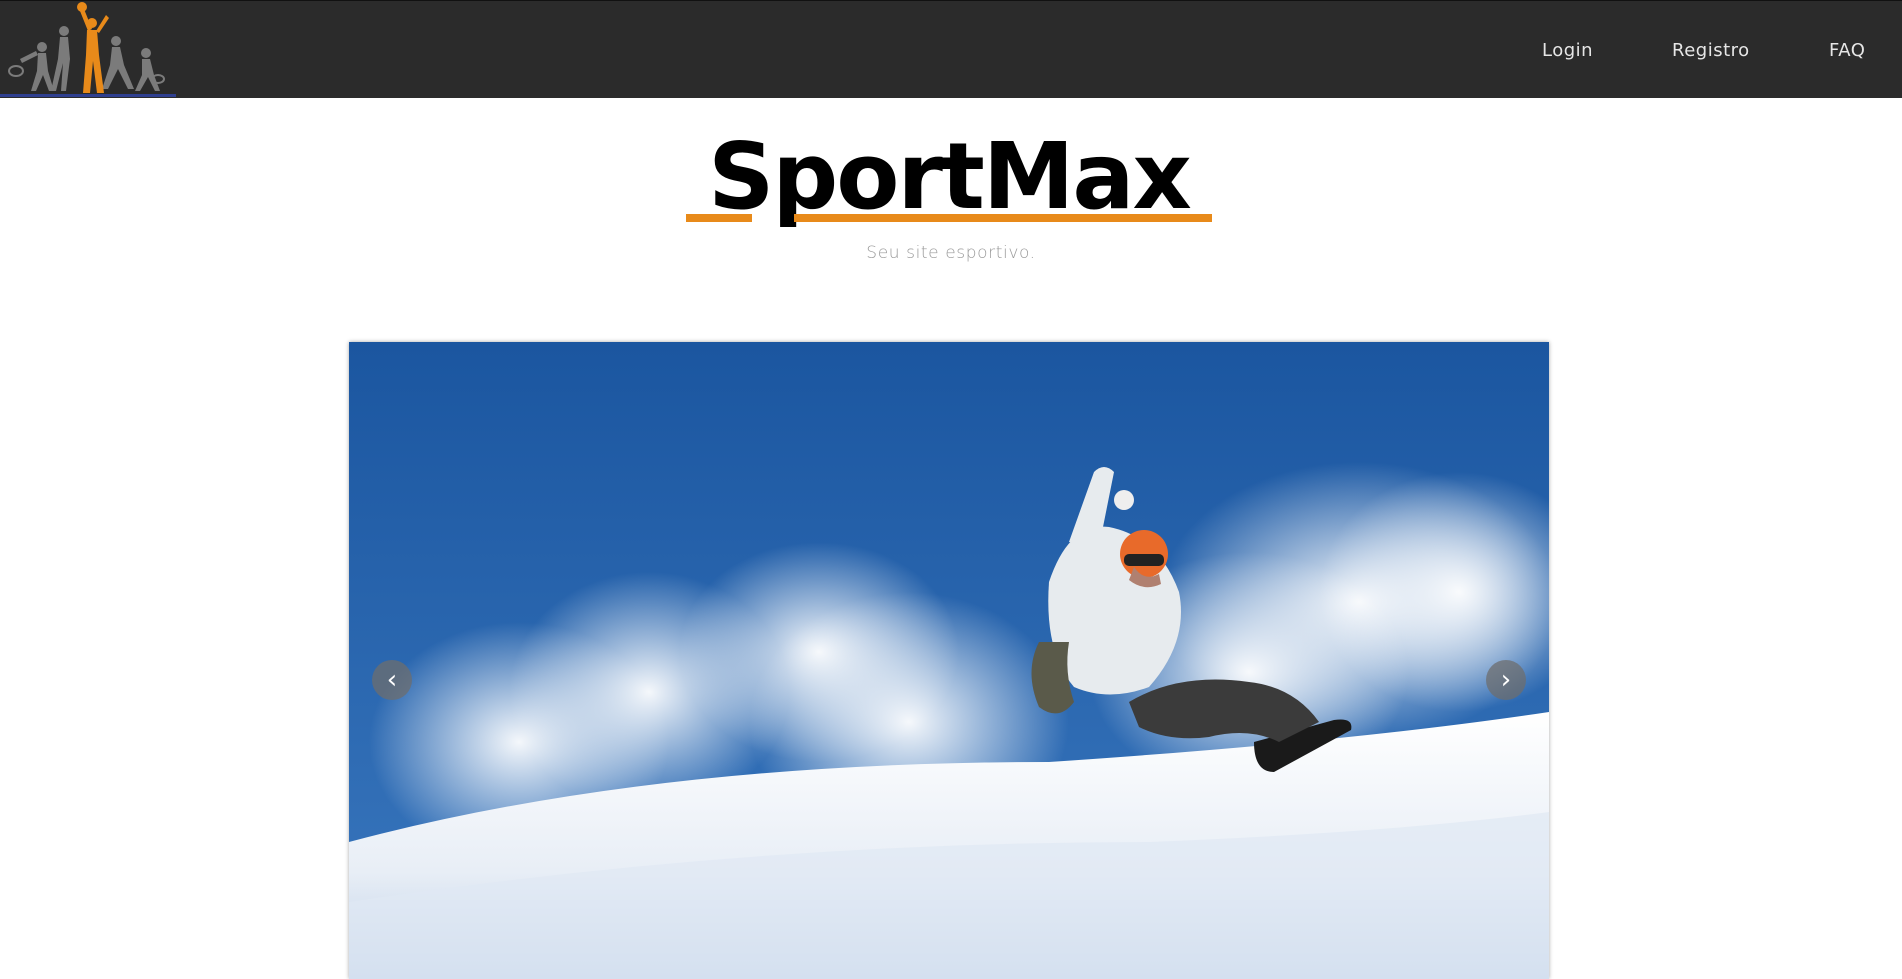 The height and width of the screenshot is (979, 1902). Describe the element at coordinates (88, 95) in the screenshot. I see `logo-underline` at that location.